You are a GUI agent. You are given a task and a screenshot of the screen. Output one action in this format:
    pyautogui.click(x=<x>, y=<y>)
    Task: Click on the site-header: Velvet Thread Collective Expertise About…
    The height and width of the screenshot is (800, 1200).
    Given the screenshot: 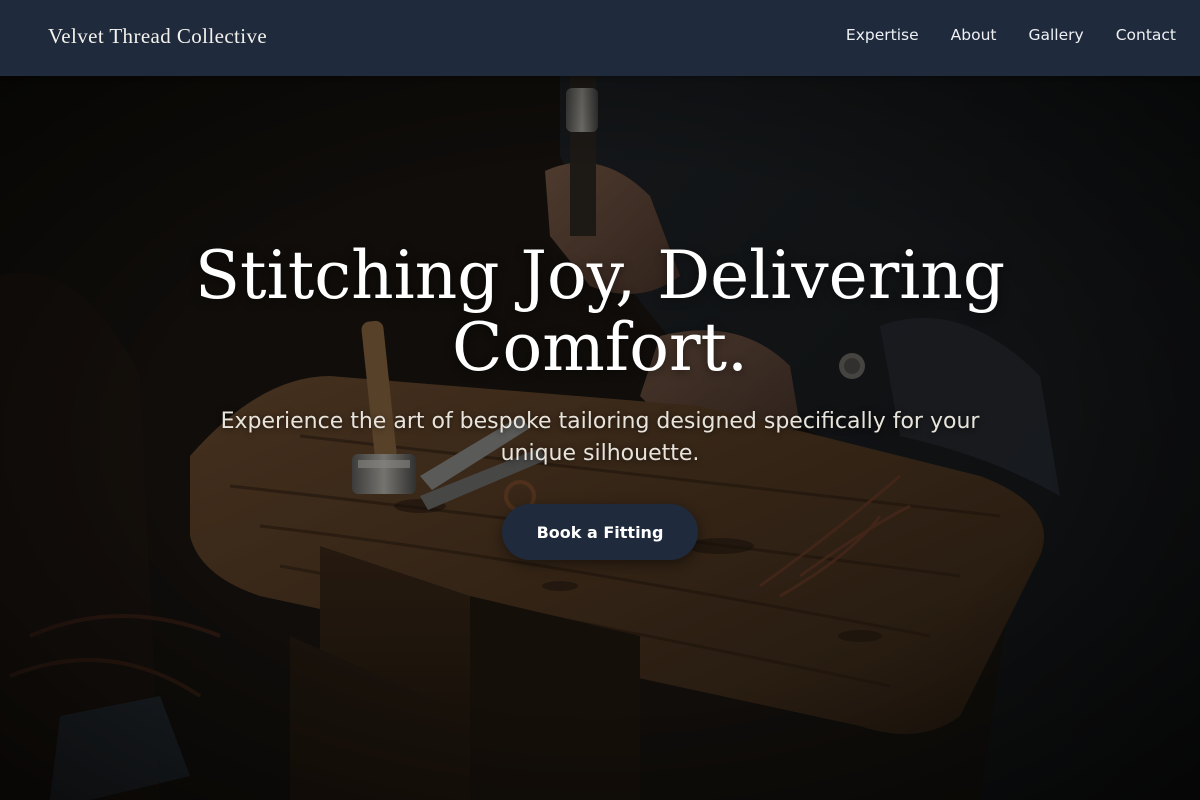 What is the action you would take?
    pyautogui.click(x=600, y=38)
    